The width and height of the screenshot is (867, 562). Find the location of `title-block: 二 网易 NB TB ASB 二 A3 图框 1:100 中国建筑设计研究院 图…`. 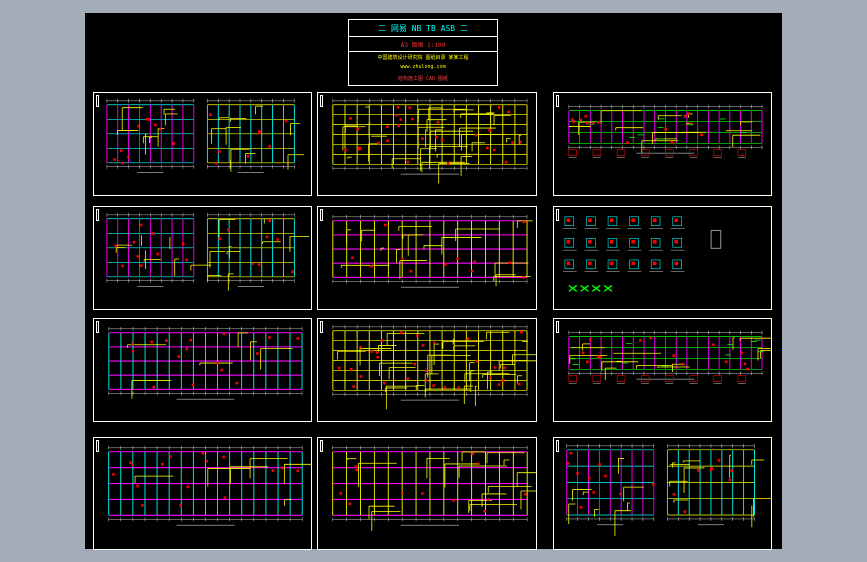

title-block: 二 网易 NB TB ASB 二 A3 图框 1:100 中国建筑设计研究院 图… is located at coordinates (423, 52).